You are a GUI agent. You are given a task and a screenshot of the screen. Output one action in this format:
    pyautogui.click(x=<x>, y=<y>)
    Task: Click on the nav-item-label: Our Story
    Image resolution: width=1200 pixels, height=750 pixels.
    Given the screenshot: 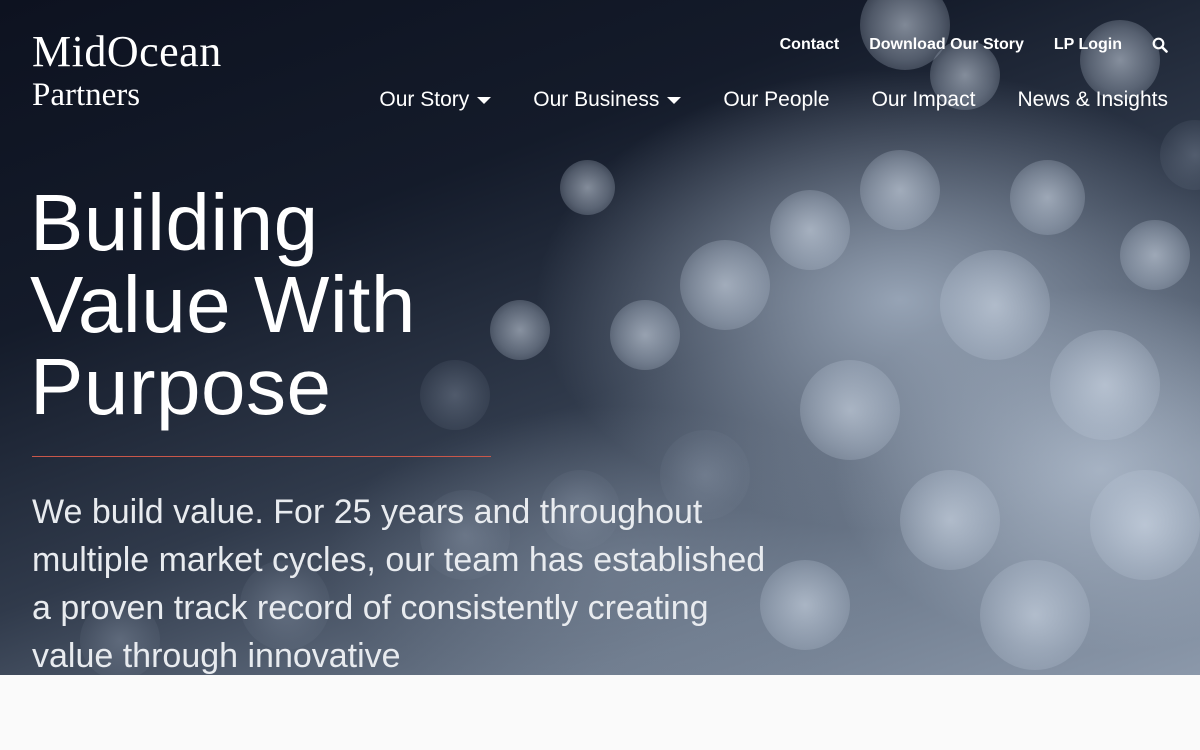 What is the action you would take?
    pyautogui.click(x=424, y=99)
    